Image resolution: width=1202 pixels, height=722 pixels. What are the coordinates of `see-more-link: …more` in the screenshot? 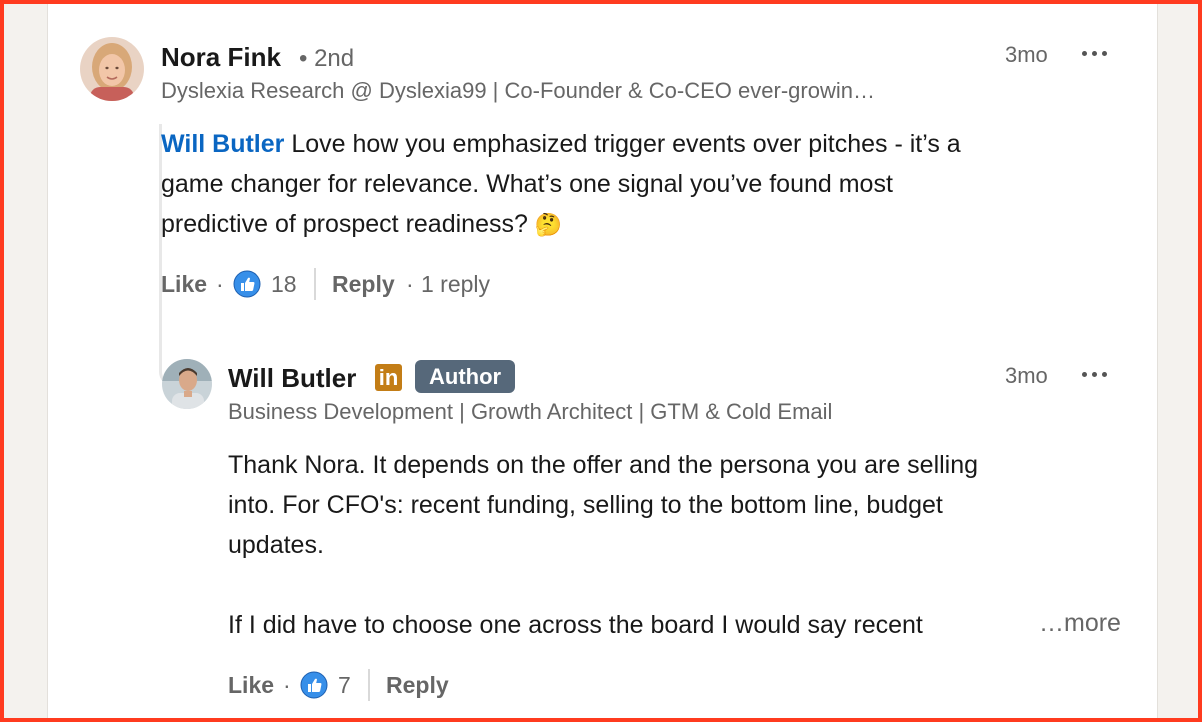 It's located at (1080, 623).